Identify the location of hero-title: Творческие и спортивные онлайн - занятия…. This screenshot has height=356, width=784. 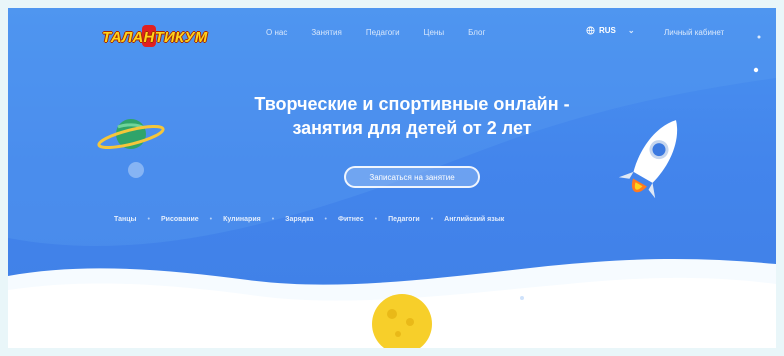
(412, 116).